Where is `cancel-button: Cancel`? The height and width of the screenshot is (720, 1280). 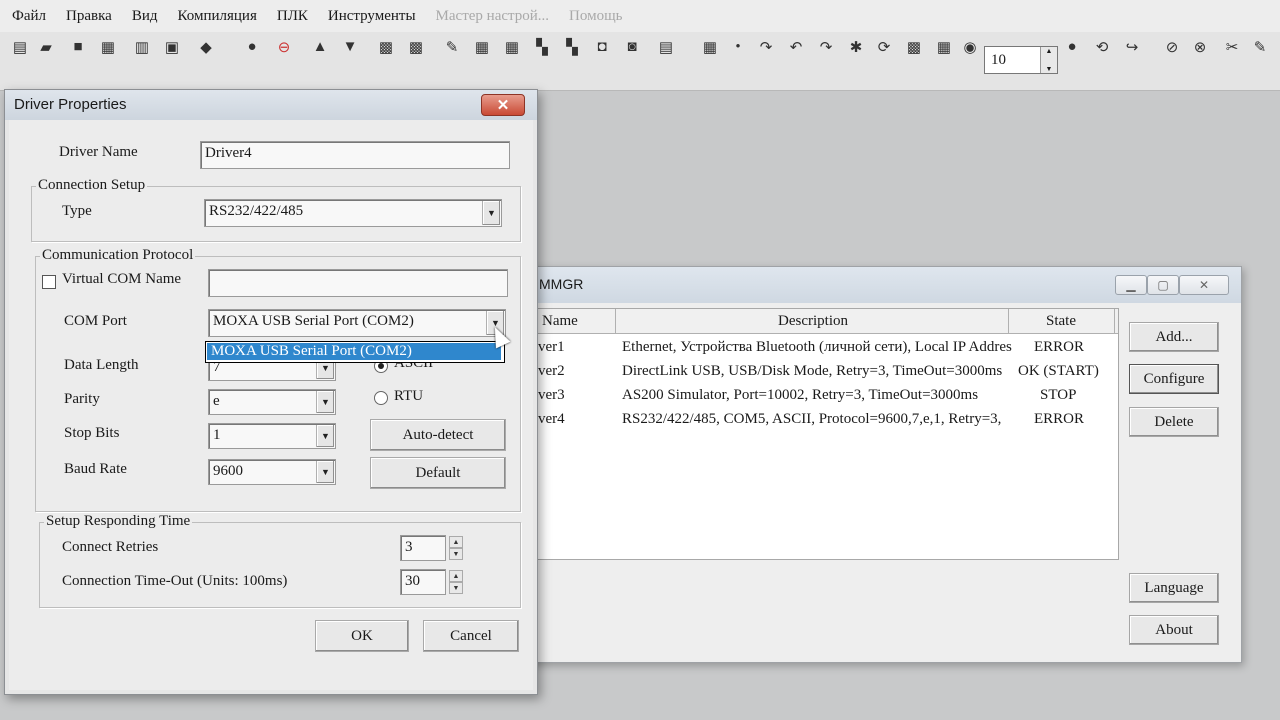
cancel-button: Cancel is located at coordinates (471, 636).